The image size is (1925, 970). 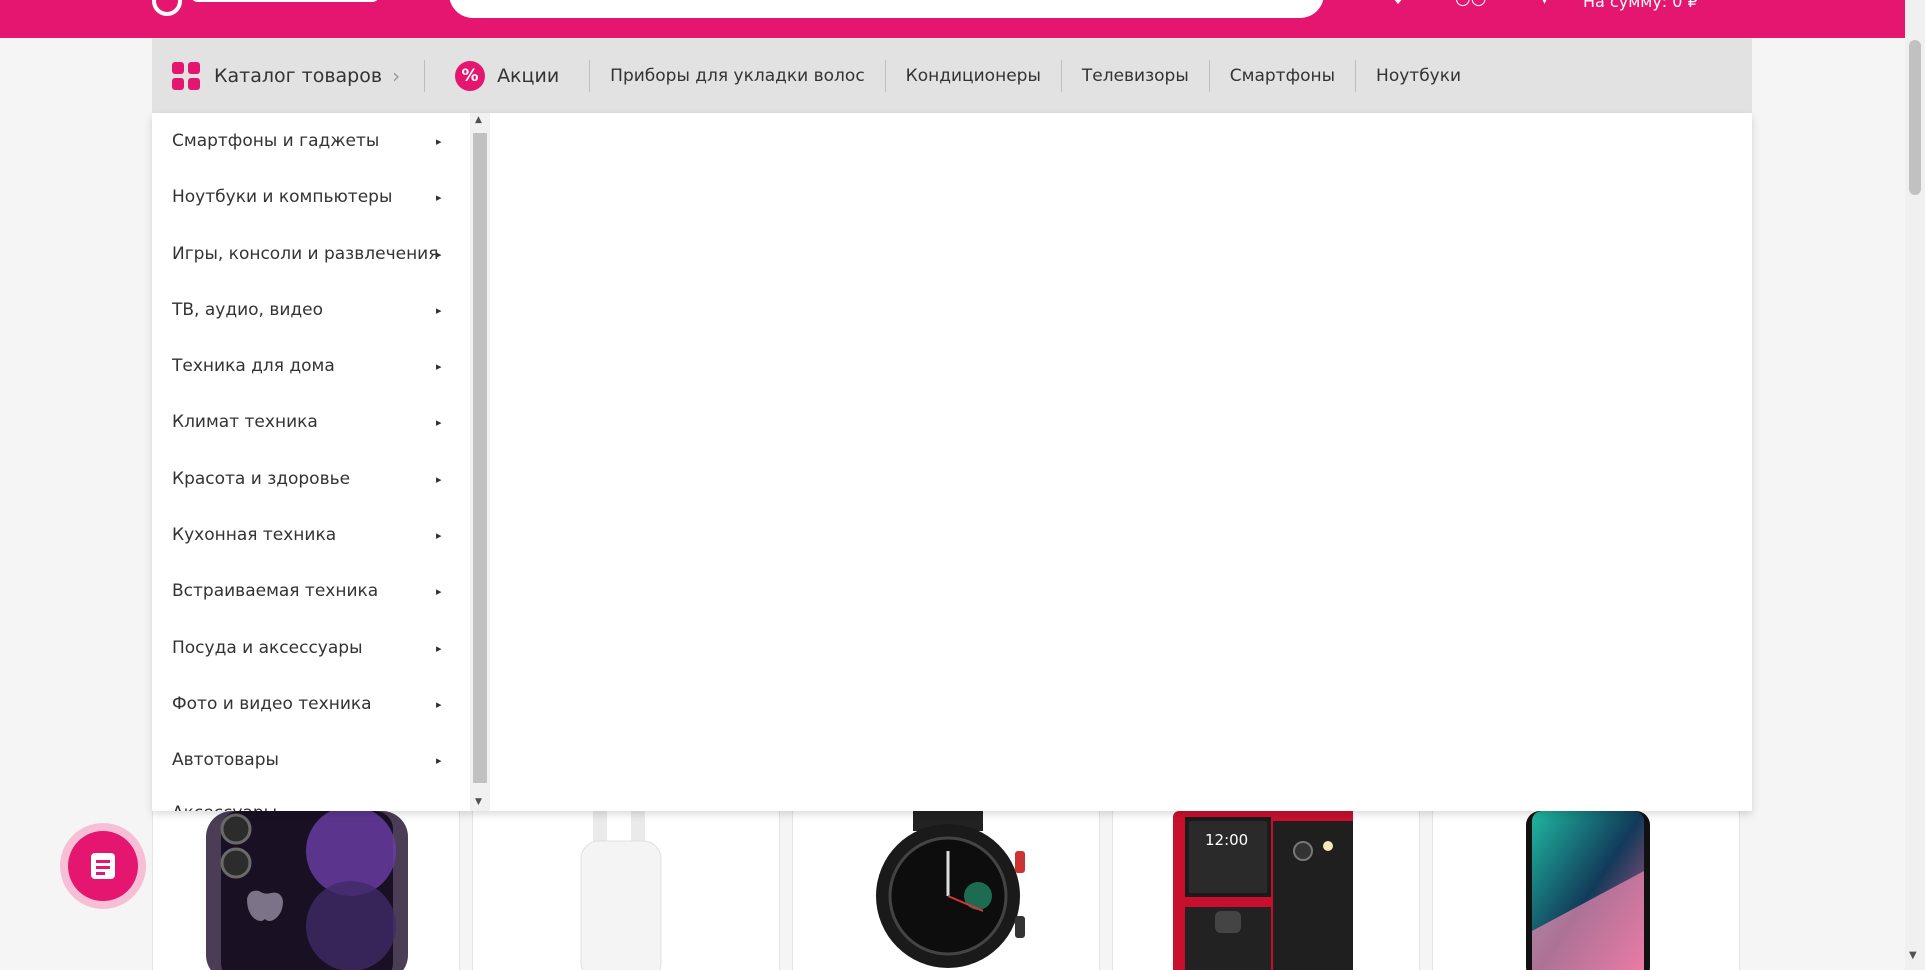 What do you see at coordinates (275, 591) in the screenshot?
I see `catalog-item-label: Встраиваемая техника` at bounding box center [275, 591].